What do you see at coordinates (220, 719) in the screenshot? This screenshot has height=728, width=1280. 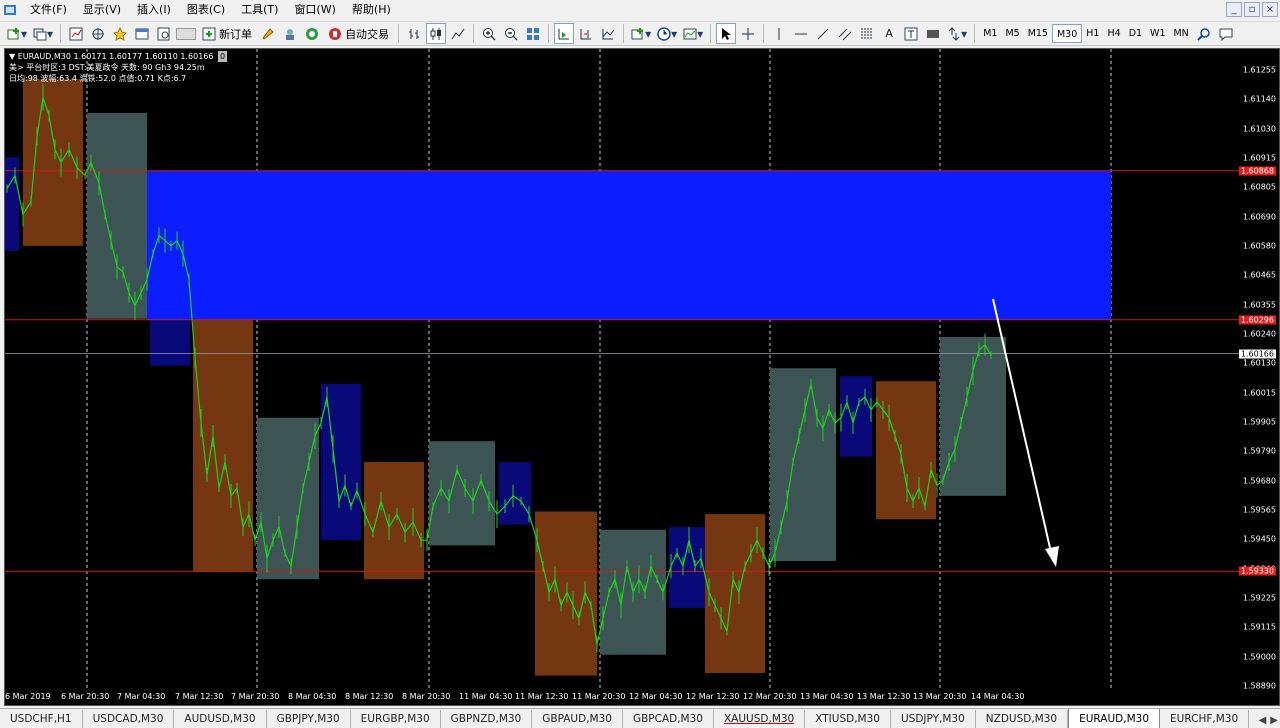 I see `tab-audusd-m30: AUDUSD,M30` at bounding box center [220, 719].